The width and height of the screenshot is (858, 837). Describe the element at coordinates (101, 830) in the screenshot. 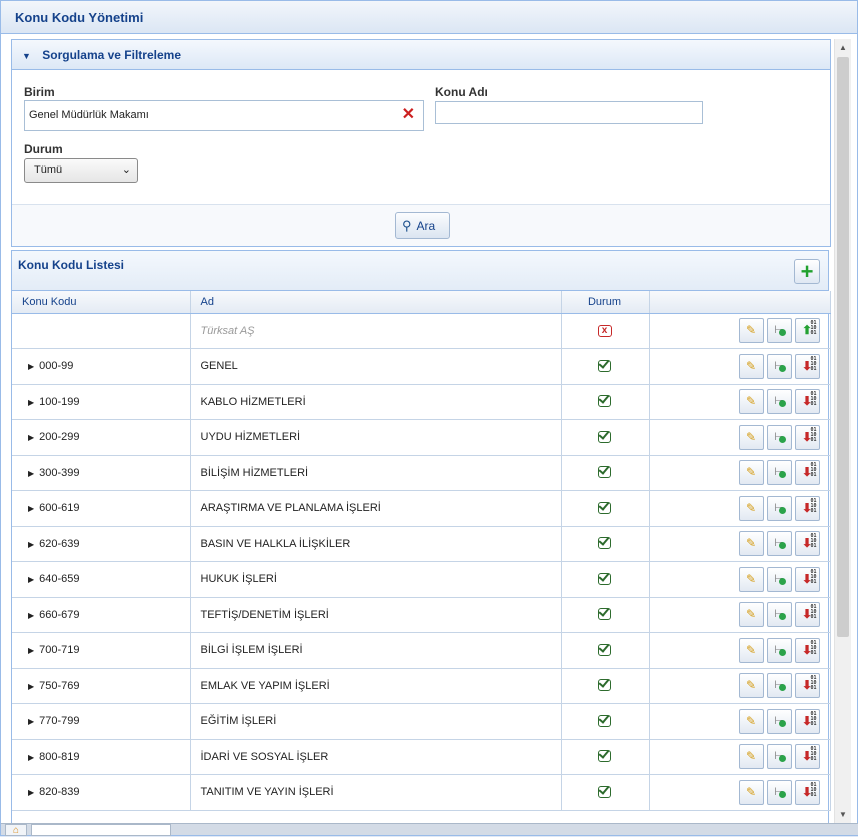

I see `taskbar-tab` at that location.